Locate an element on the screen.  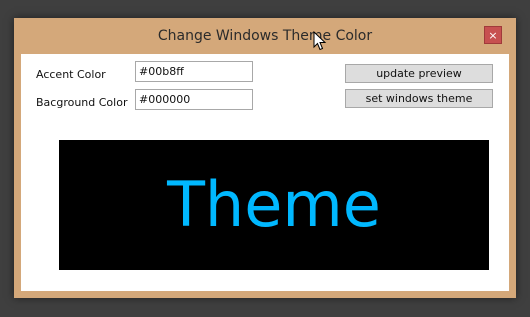
theme-preview-text: Theme is located at coordinates (274, 204).